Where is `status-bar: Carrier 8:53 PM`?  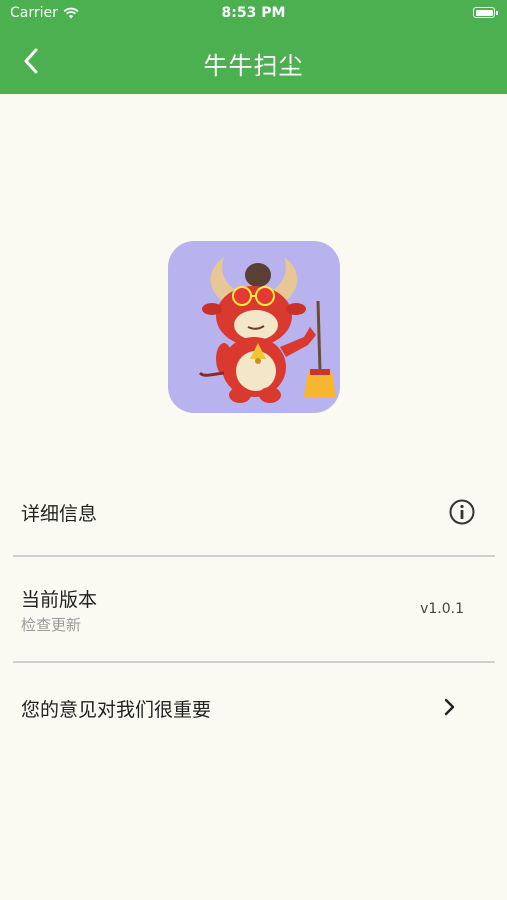 status-bar: Carrier 8:53 PM is located at coordinates (253, 14).